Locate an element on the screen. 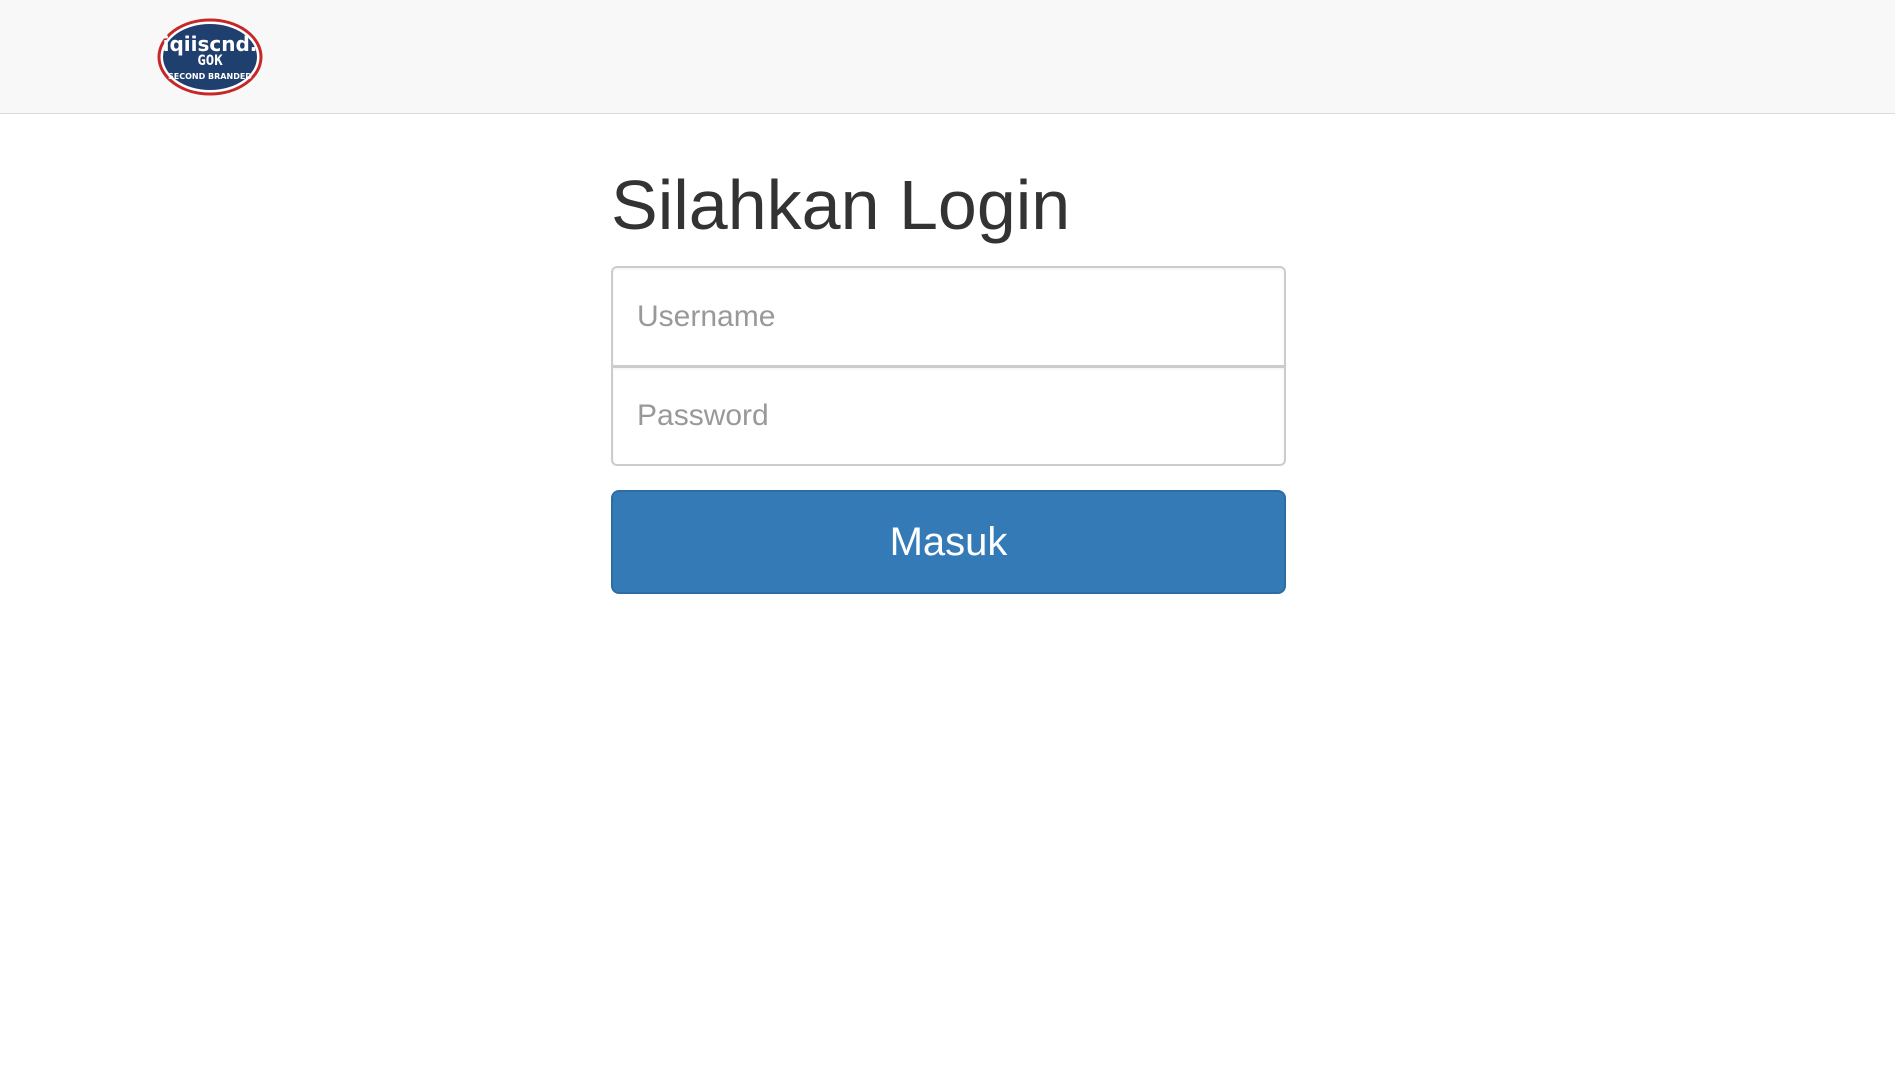 The width and height of the screenshot is (1895, 1079). login-form: Silahkan Login Masuk is located at coordinates (948, 372).